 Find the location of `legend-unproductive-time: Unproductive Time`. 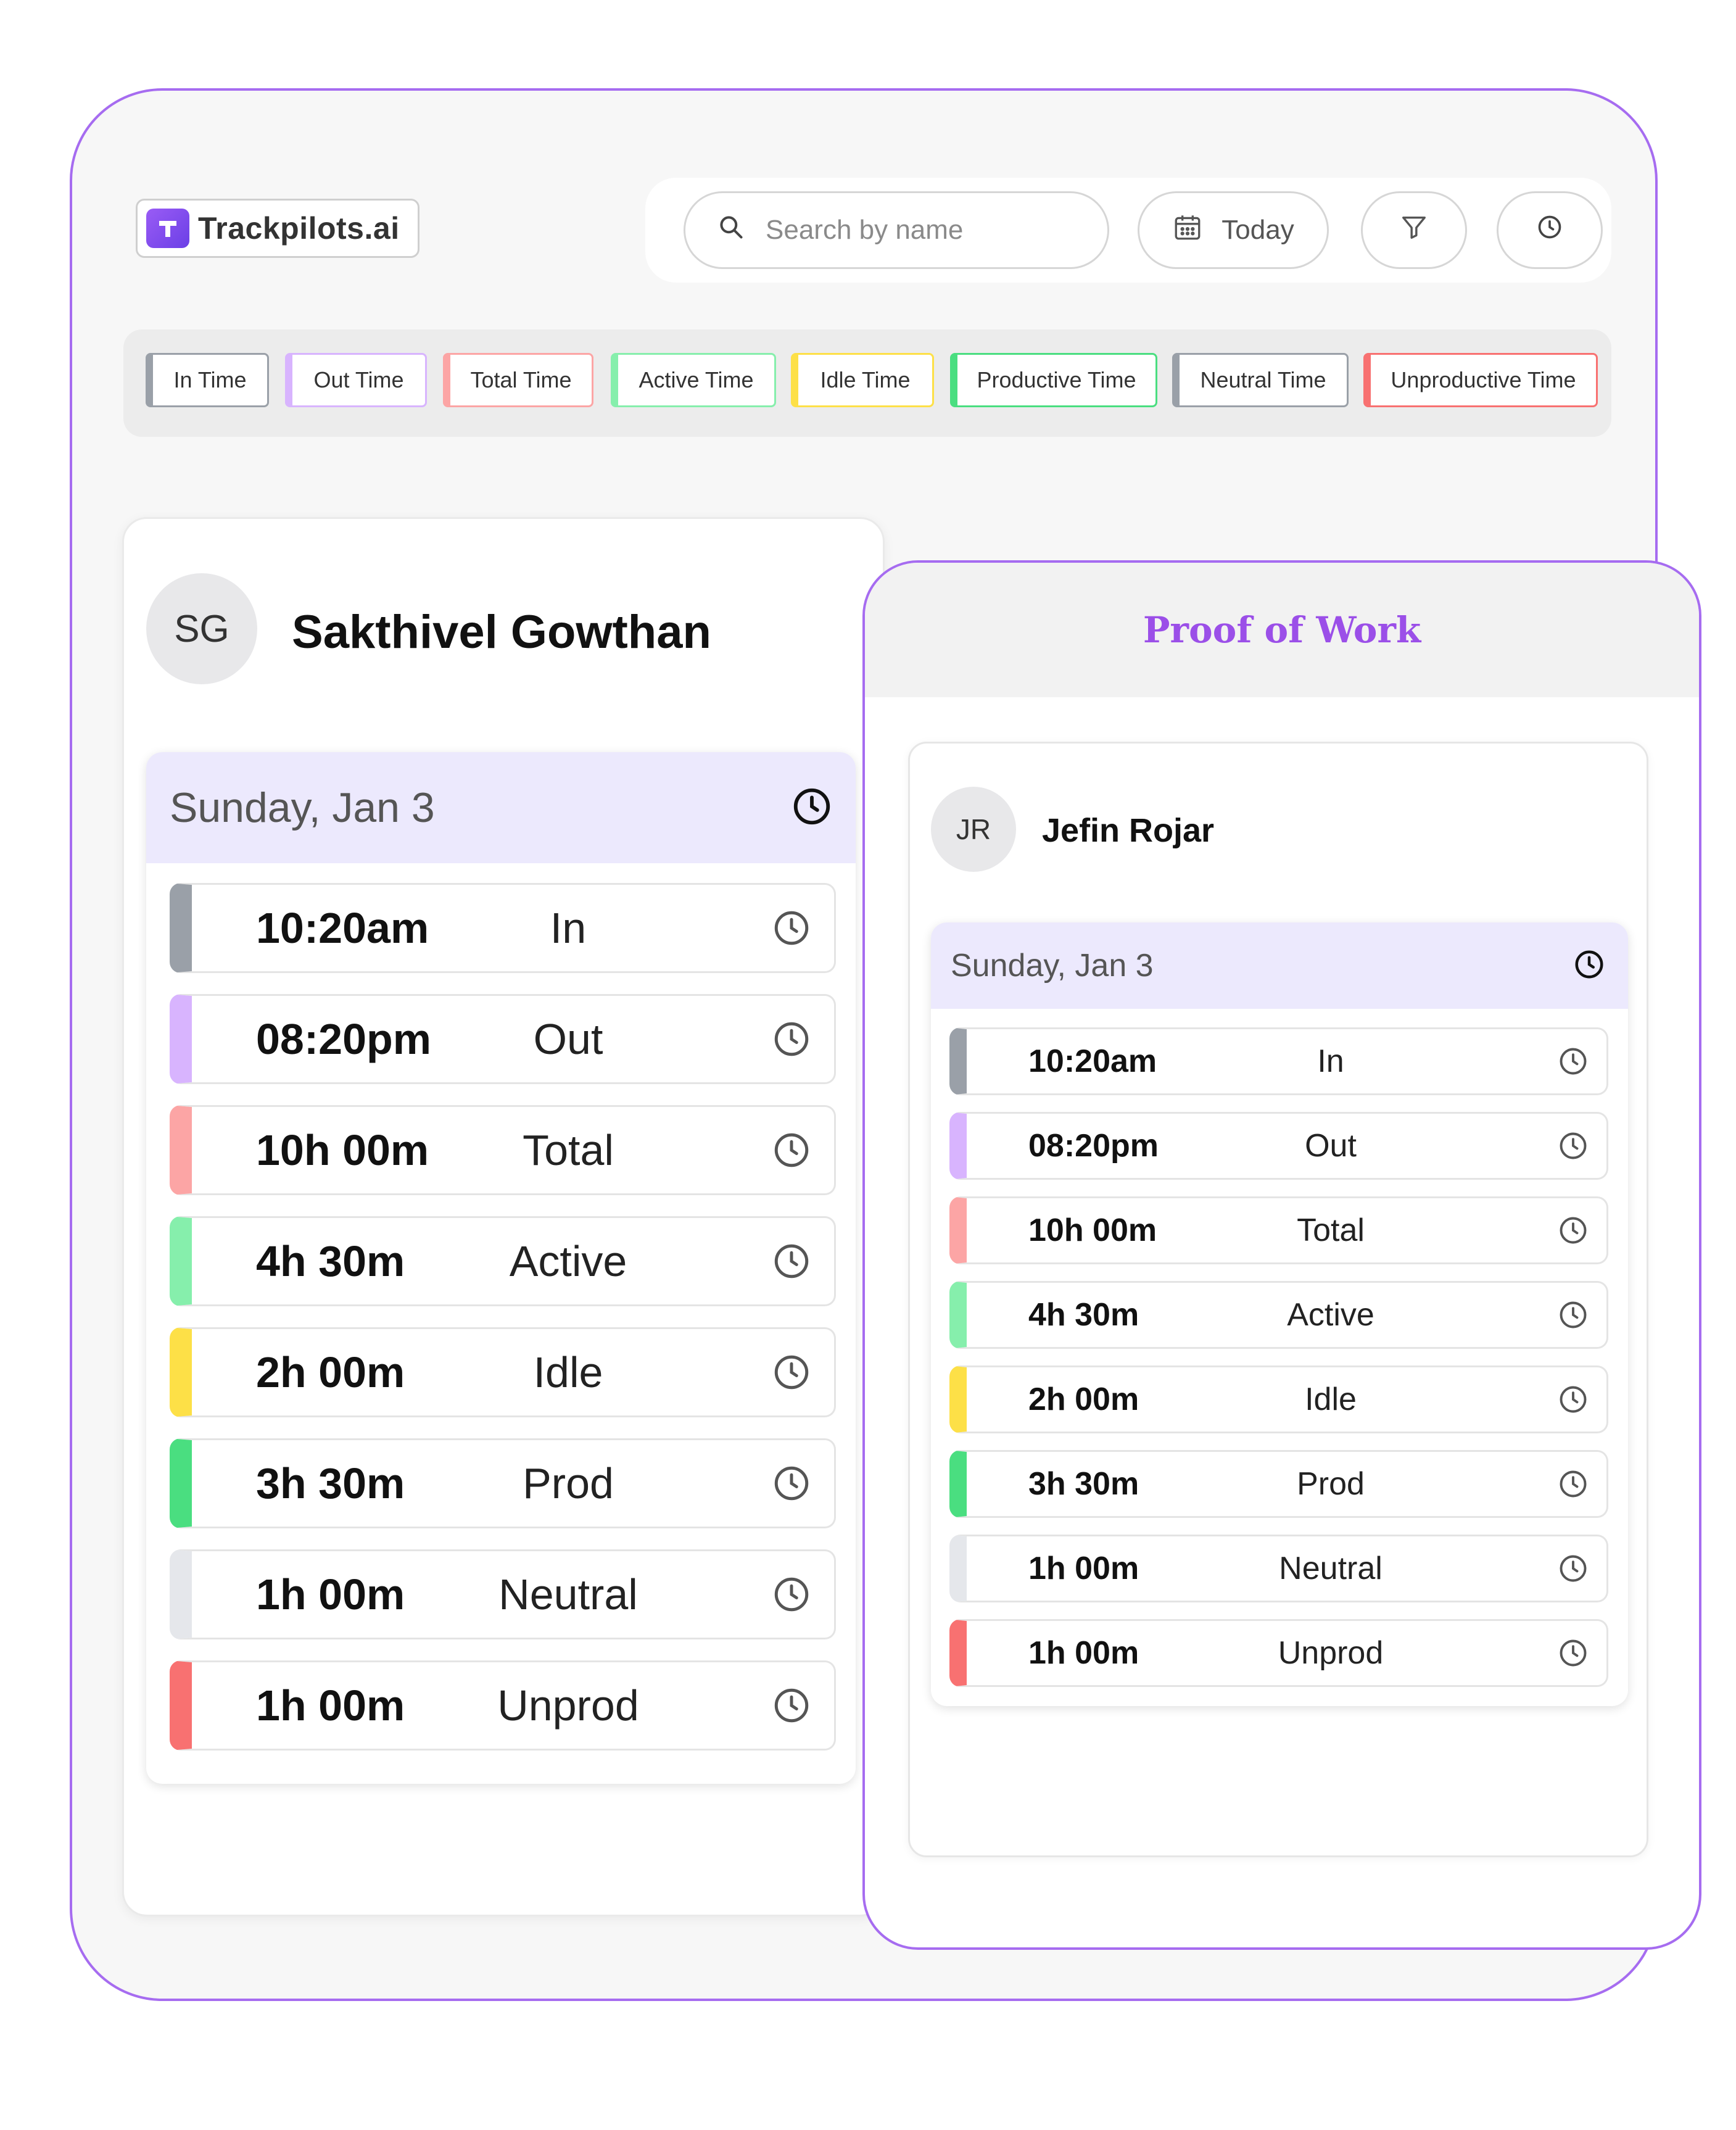

legend-unproductive-time: Unproductive Time is located at coordinates (1480, 380).